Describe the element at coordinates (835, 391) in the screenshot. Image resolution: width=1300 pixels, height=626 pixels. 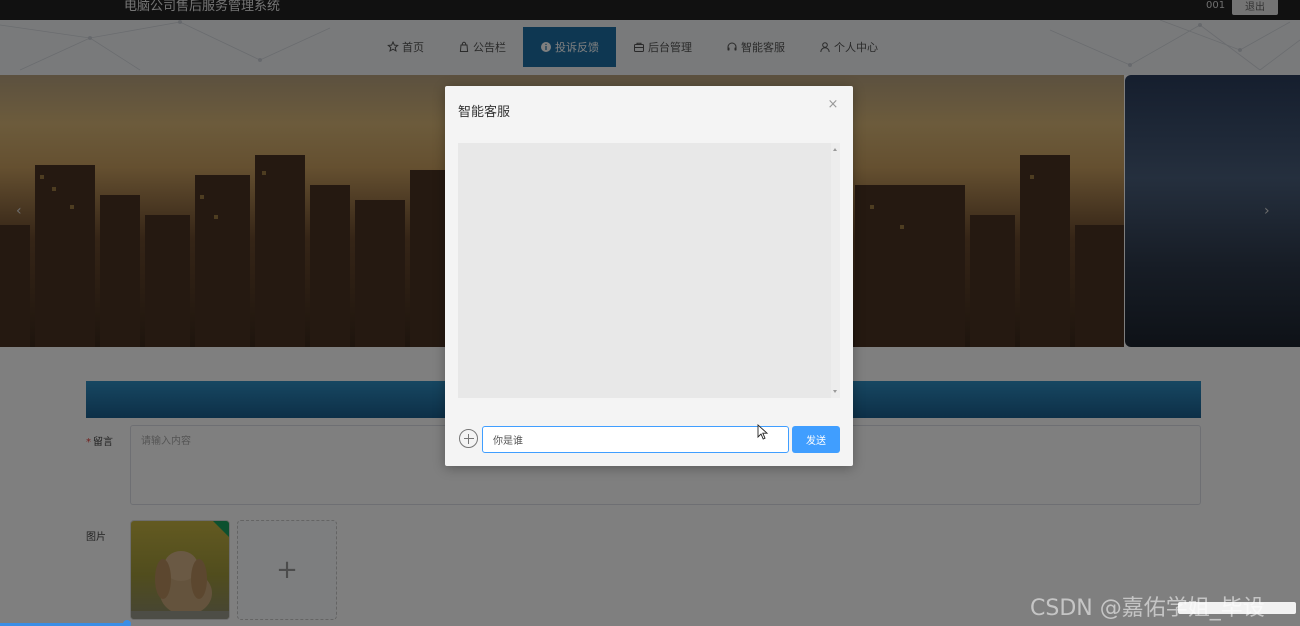
I see `scroll-down-icon` at that location.